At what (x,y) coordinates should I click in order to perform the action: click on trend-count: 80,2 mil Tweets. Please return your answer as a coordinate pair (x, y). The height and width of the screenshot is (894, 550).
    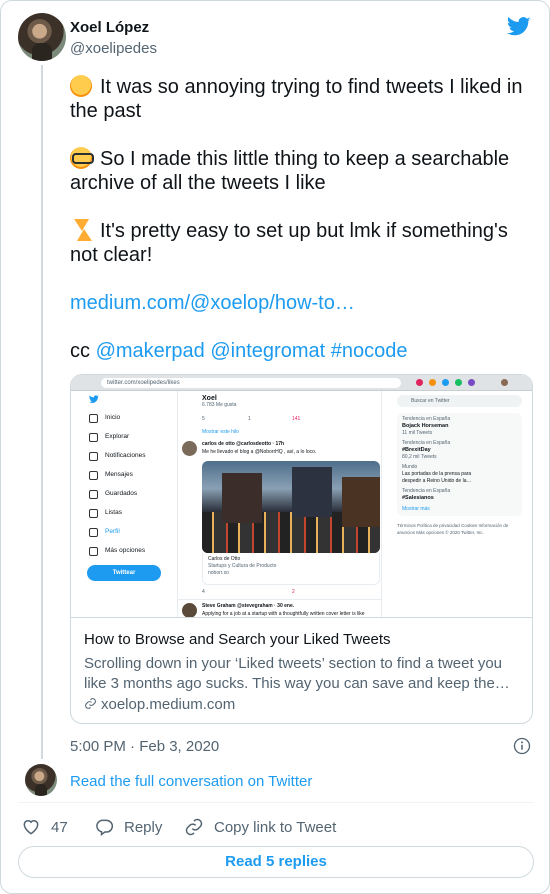
    Looking at the image, I should click on (419, 457).